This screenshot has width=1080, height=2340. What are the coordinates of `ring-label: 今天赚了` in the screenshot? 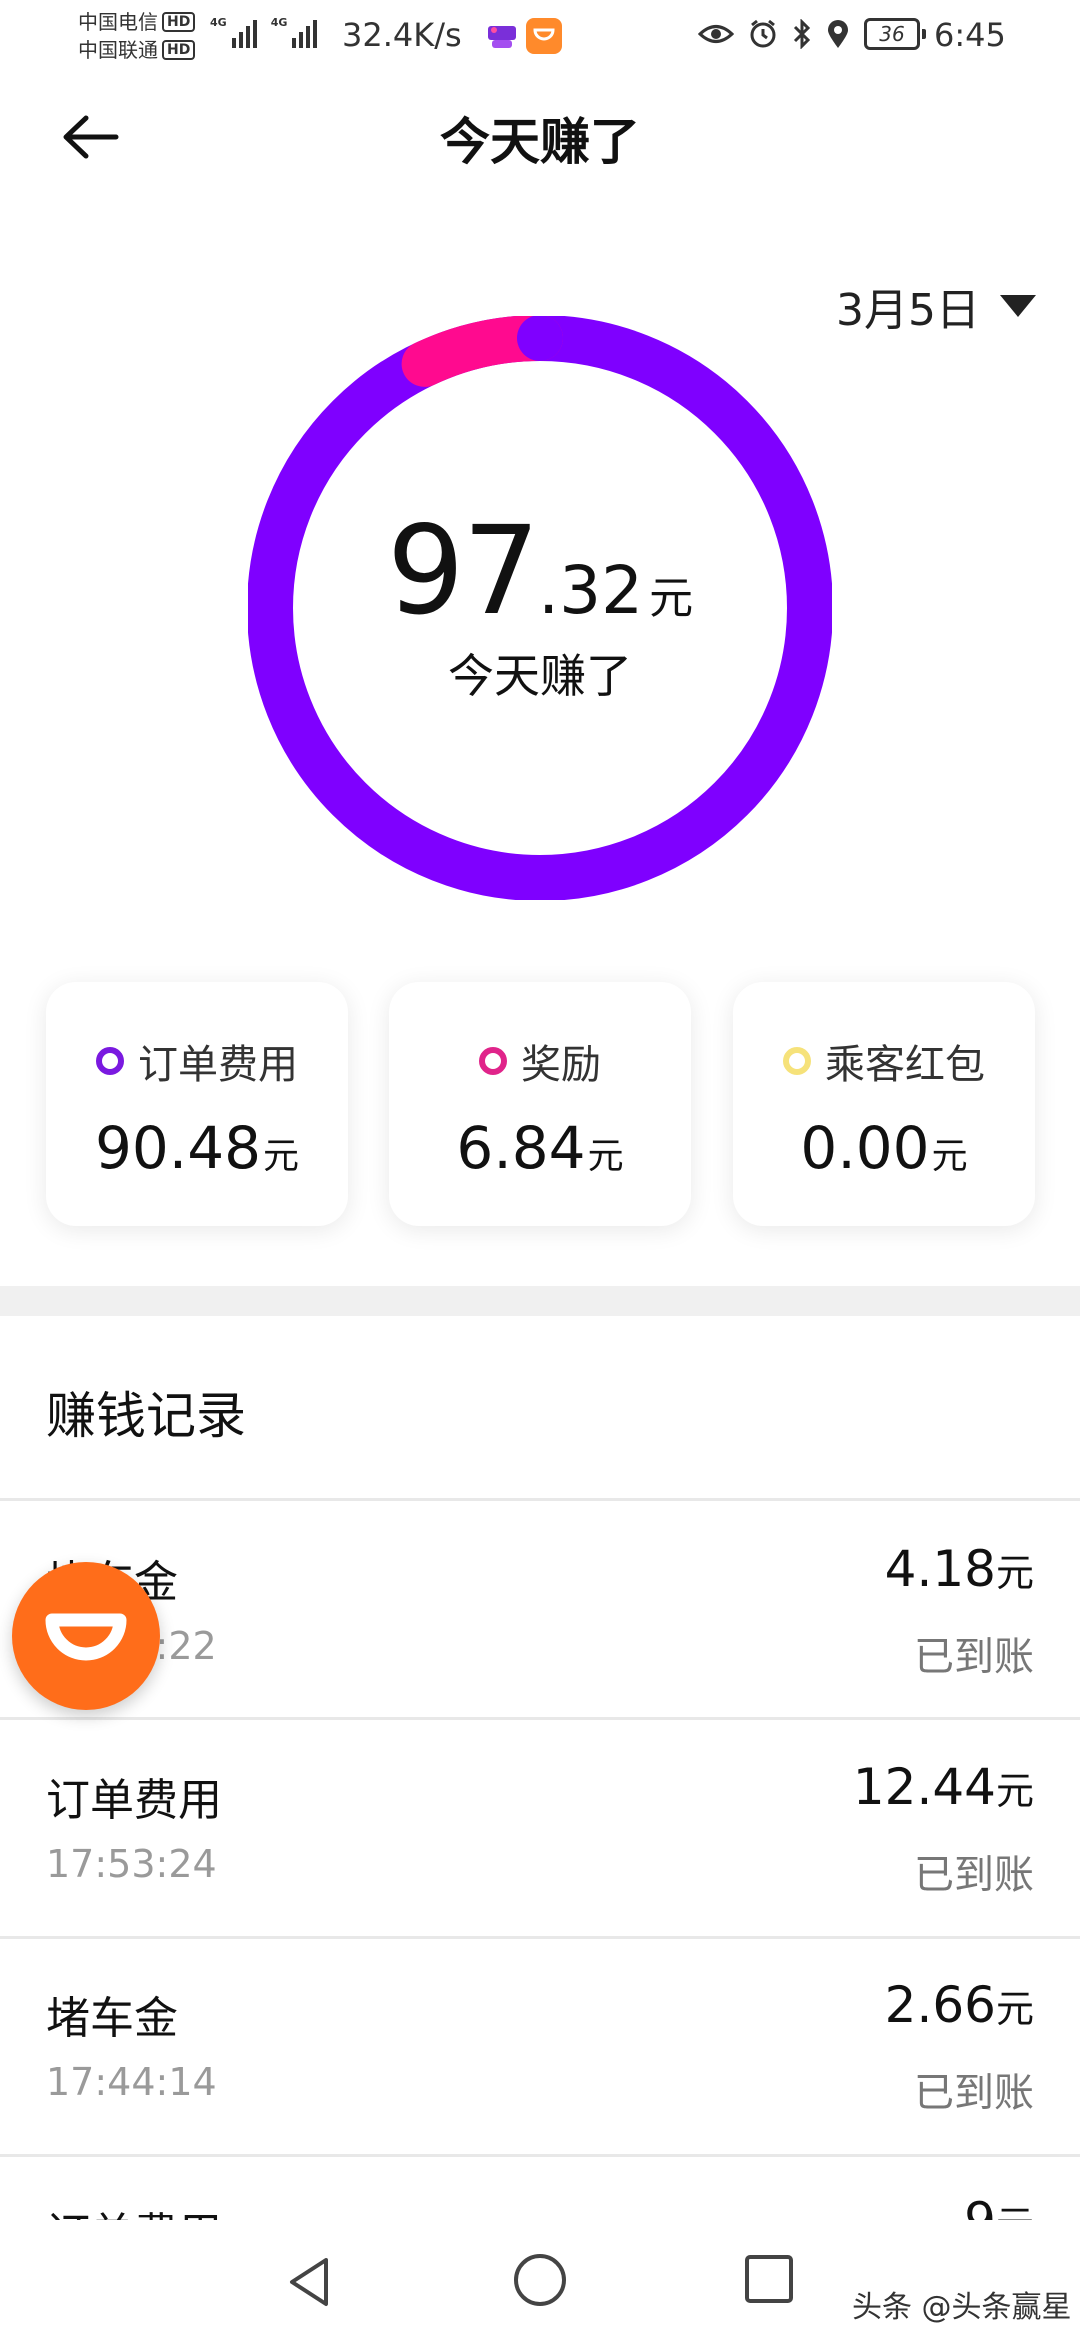 It's located at (540, 676).